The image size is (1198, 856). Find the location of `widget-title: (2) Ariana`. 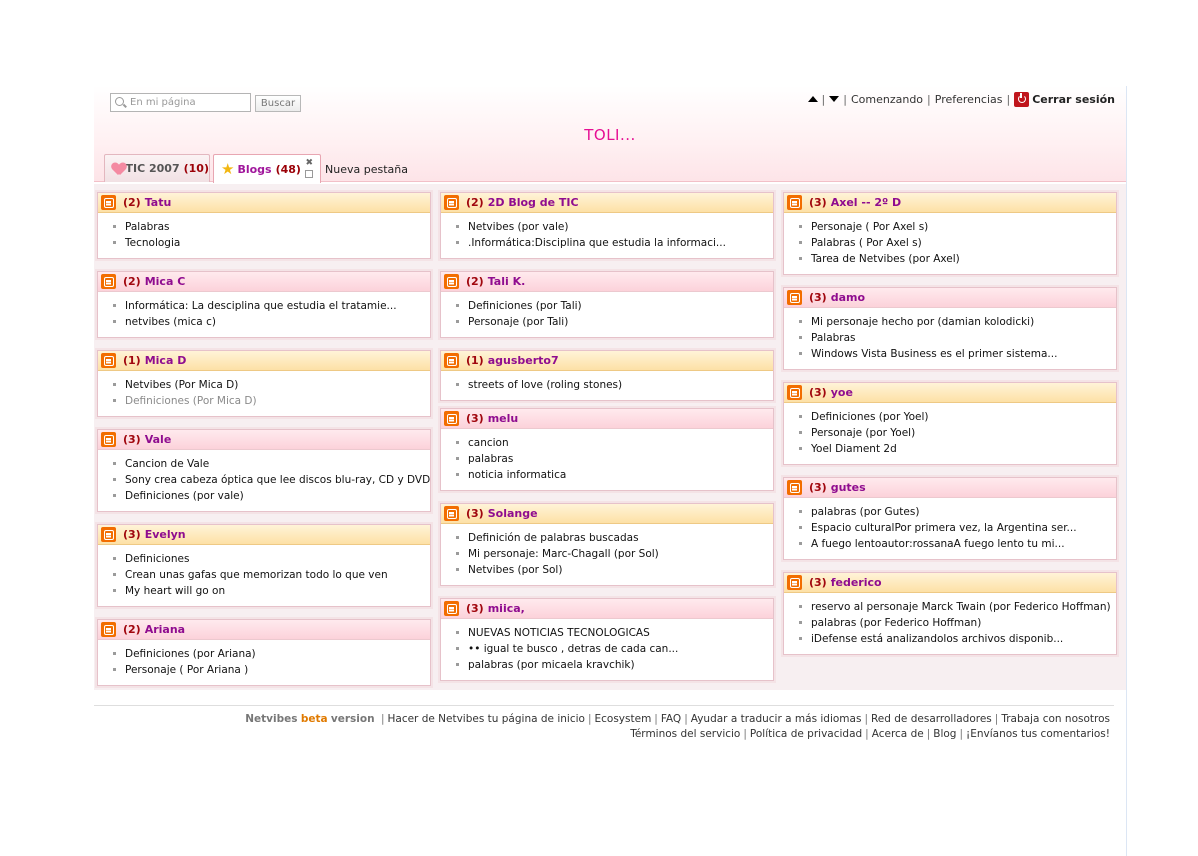

widget-title: (2) Ariana is located at coordinates (154, 629).